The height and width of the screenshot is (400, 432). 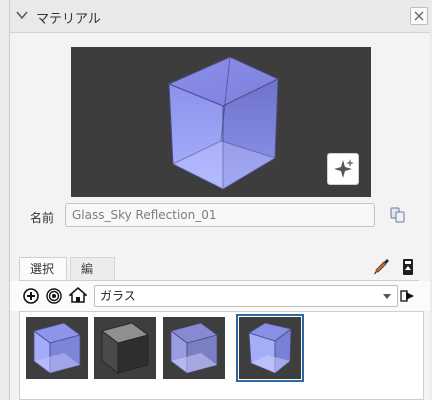 What do you see at coordinates (92, 277) in the screenshot?
I see `tab-edit: 編集` at bounding box center [92, 277].